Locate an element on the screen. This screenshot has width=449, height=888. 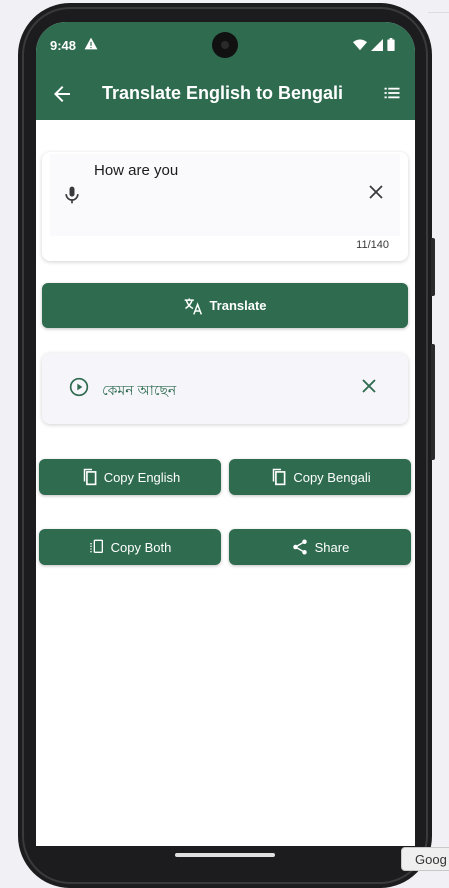
status-bar: 9:48 is located at coordinates (225, 45).